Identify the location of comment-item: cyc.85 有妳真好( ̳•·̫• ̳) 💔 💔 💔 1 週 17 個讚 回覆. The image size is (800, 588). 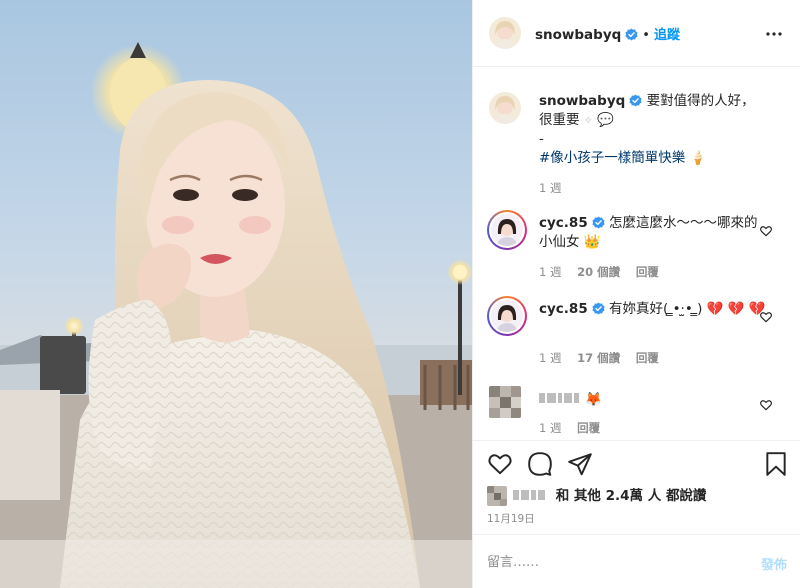
(637, 332).